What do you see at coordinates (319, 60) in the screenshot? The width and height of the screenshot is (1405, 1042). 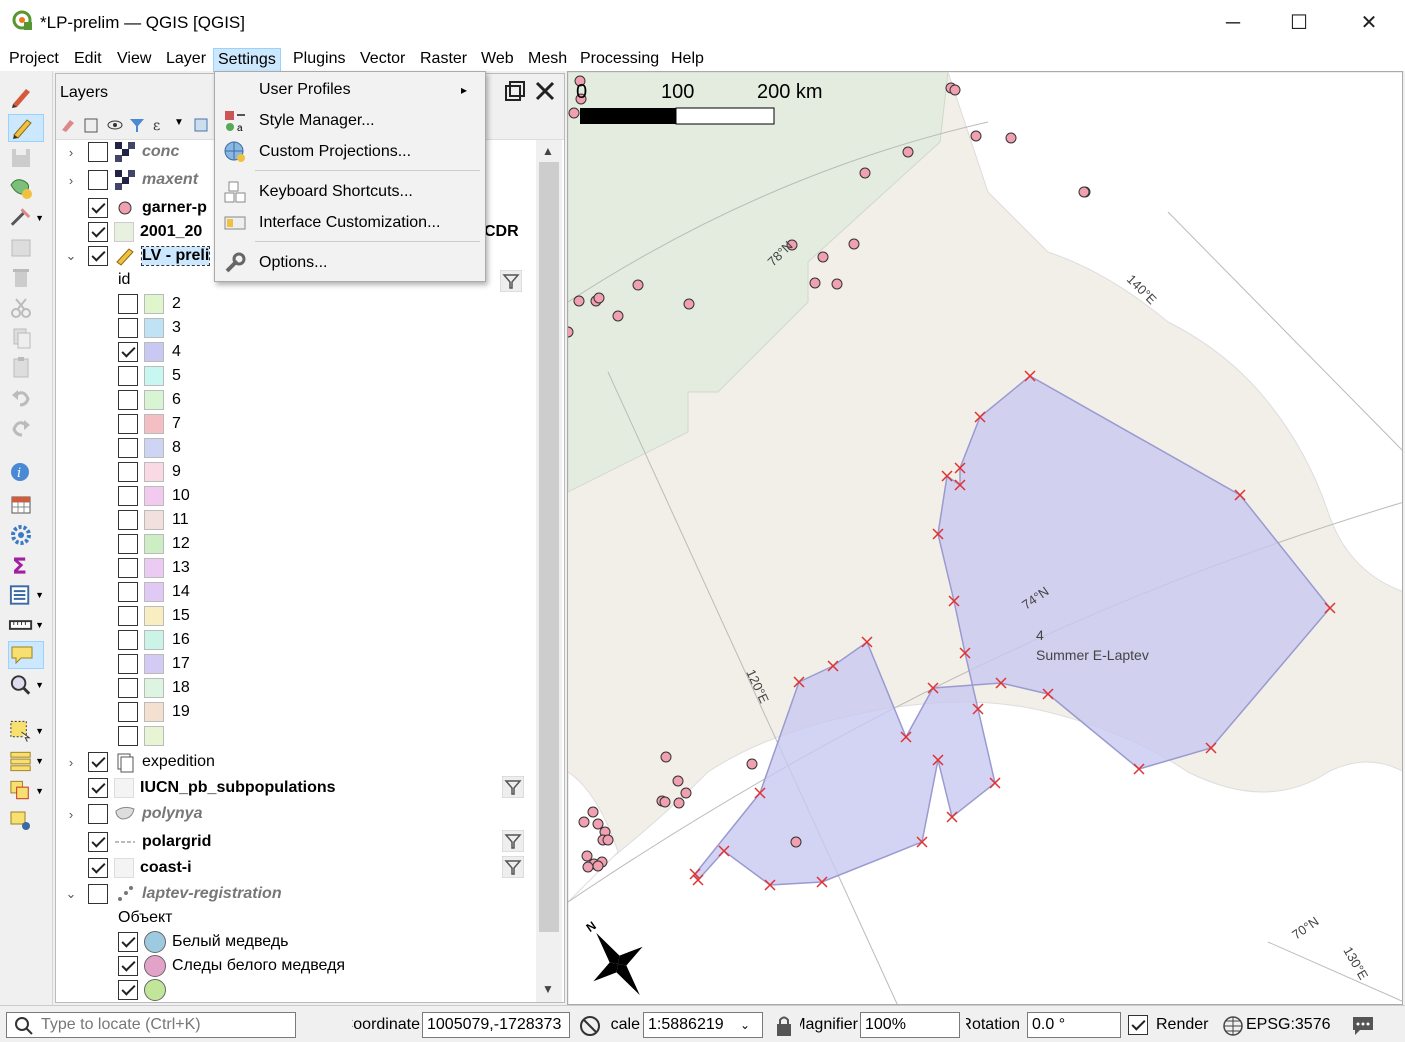 I see `menu-plugins: Plugins` at bounding box center [319, 60].